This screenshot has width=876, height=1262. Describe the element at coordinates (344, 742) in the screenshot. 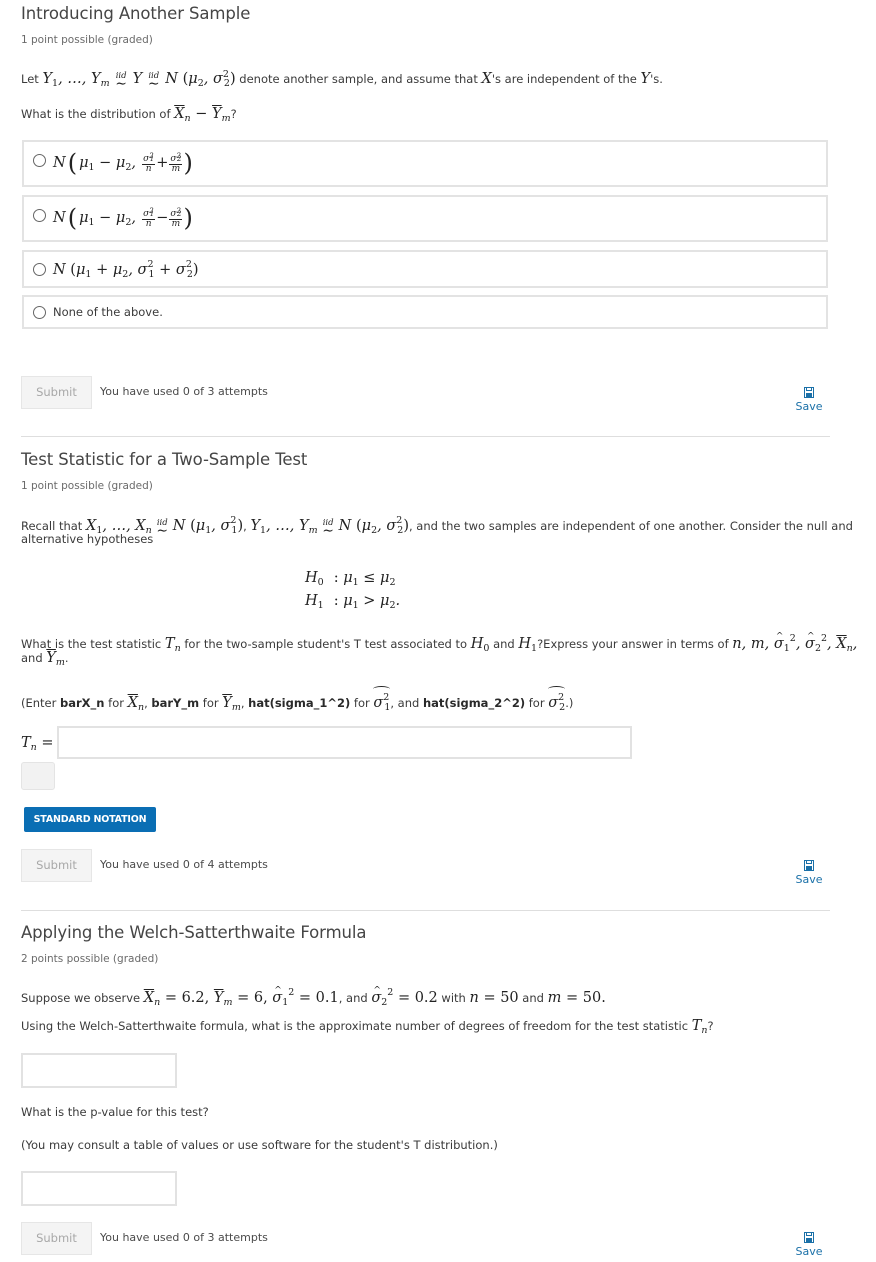

I see `tn-expression-input` at that location.